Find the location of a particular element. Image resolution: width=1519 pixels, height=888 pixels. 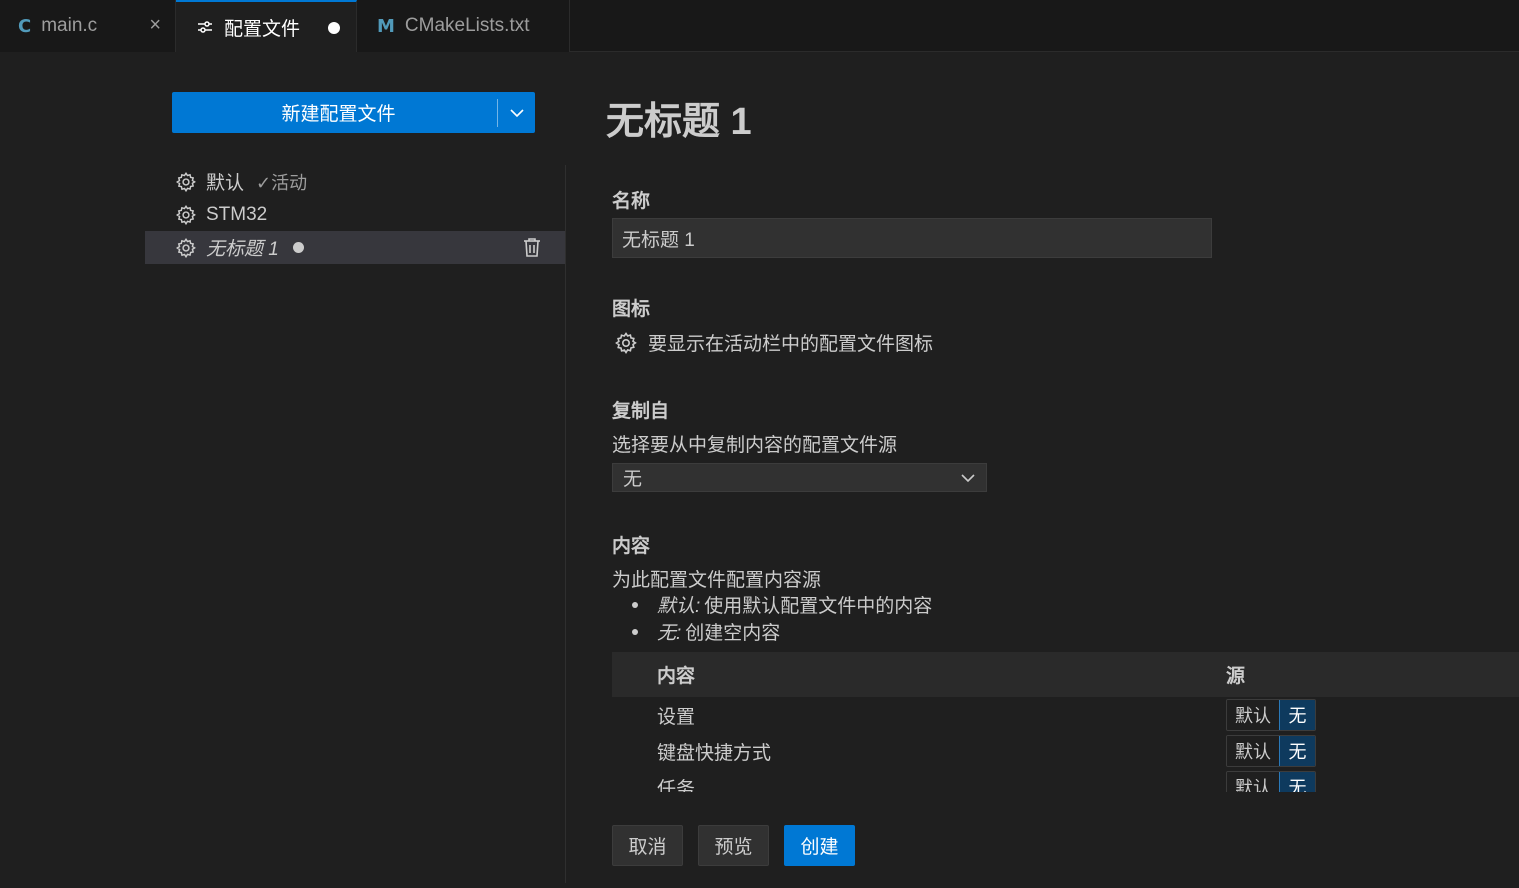

new-profile-label: 新建配置文件 is located at coordinates (338, 114).